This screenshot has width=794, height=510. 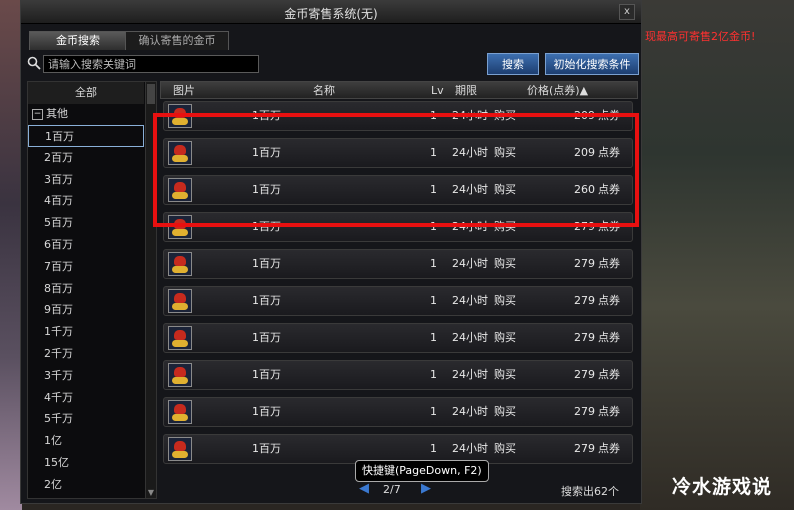 What do you see at coordinates (151, 64) in the screenshot?
I see `search-input` at bounding box center [151, 64].